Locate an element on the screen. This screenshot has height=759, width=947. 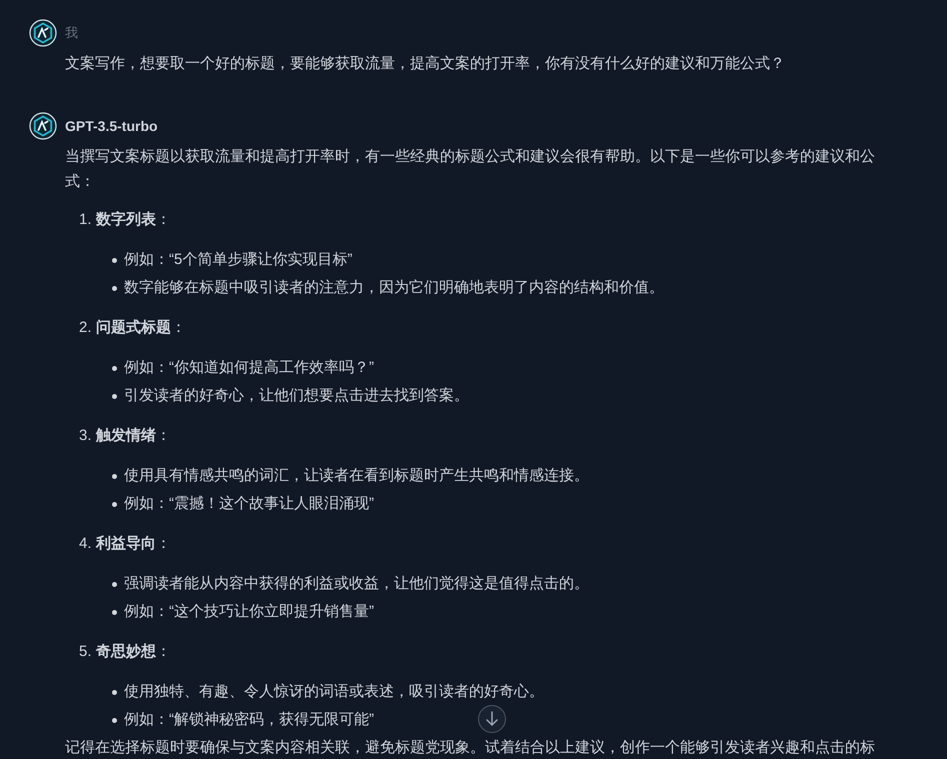
list-text: 使用具有情感共鸣的词汇，让读者在看到标题时产生共鸣和情感连接。 is located at coordinates (356, 476).